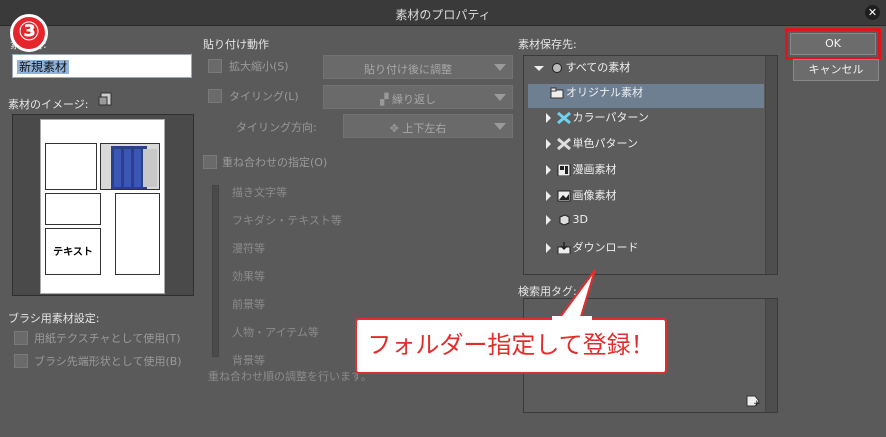 This screenshot has height=437, width=886. What do you see at coordinates (872, 12) in the screenshot?
I see `close-icon: ✕` at bounding box center [872, 12].